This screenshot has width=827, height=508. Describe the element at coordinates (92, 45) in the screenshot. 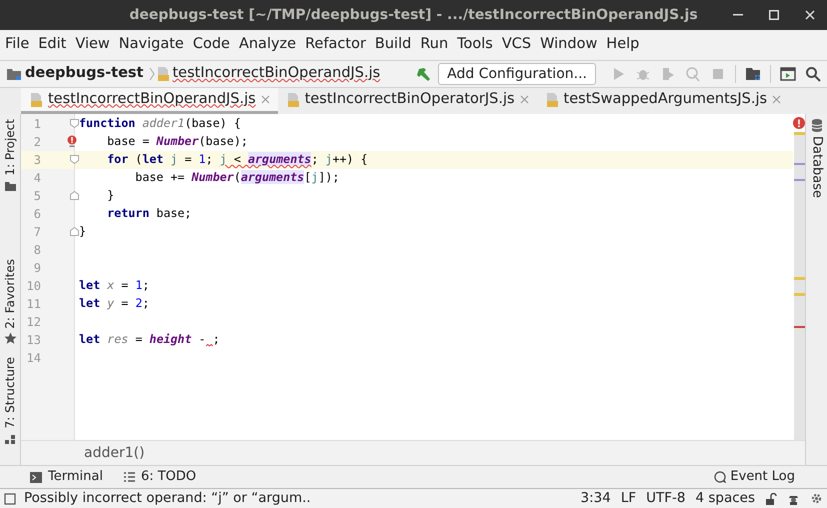

I see `menu-item: View` at that location.